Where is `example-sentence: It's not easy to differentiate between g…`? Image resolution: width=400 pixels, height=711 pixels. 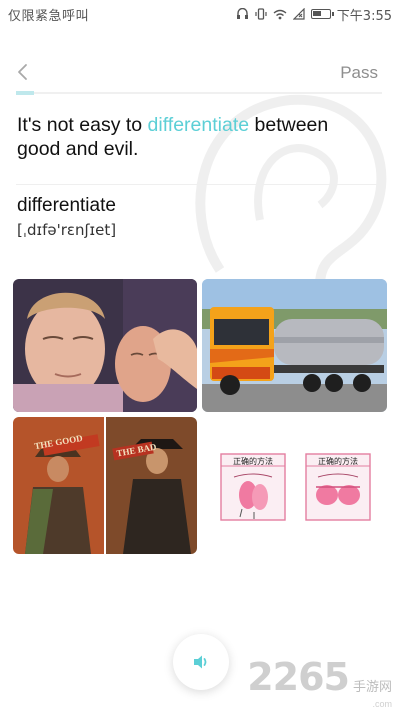 example-sentence: It's not easy to differentiate between g… is located at coordinates (192, 137).